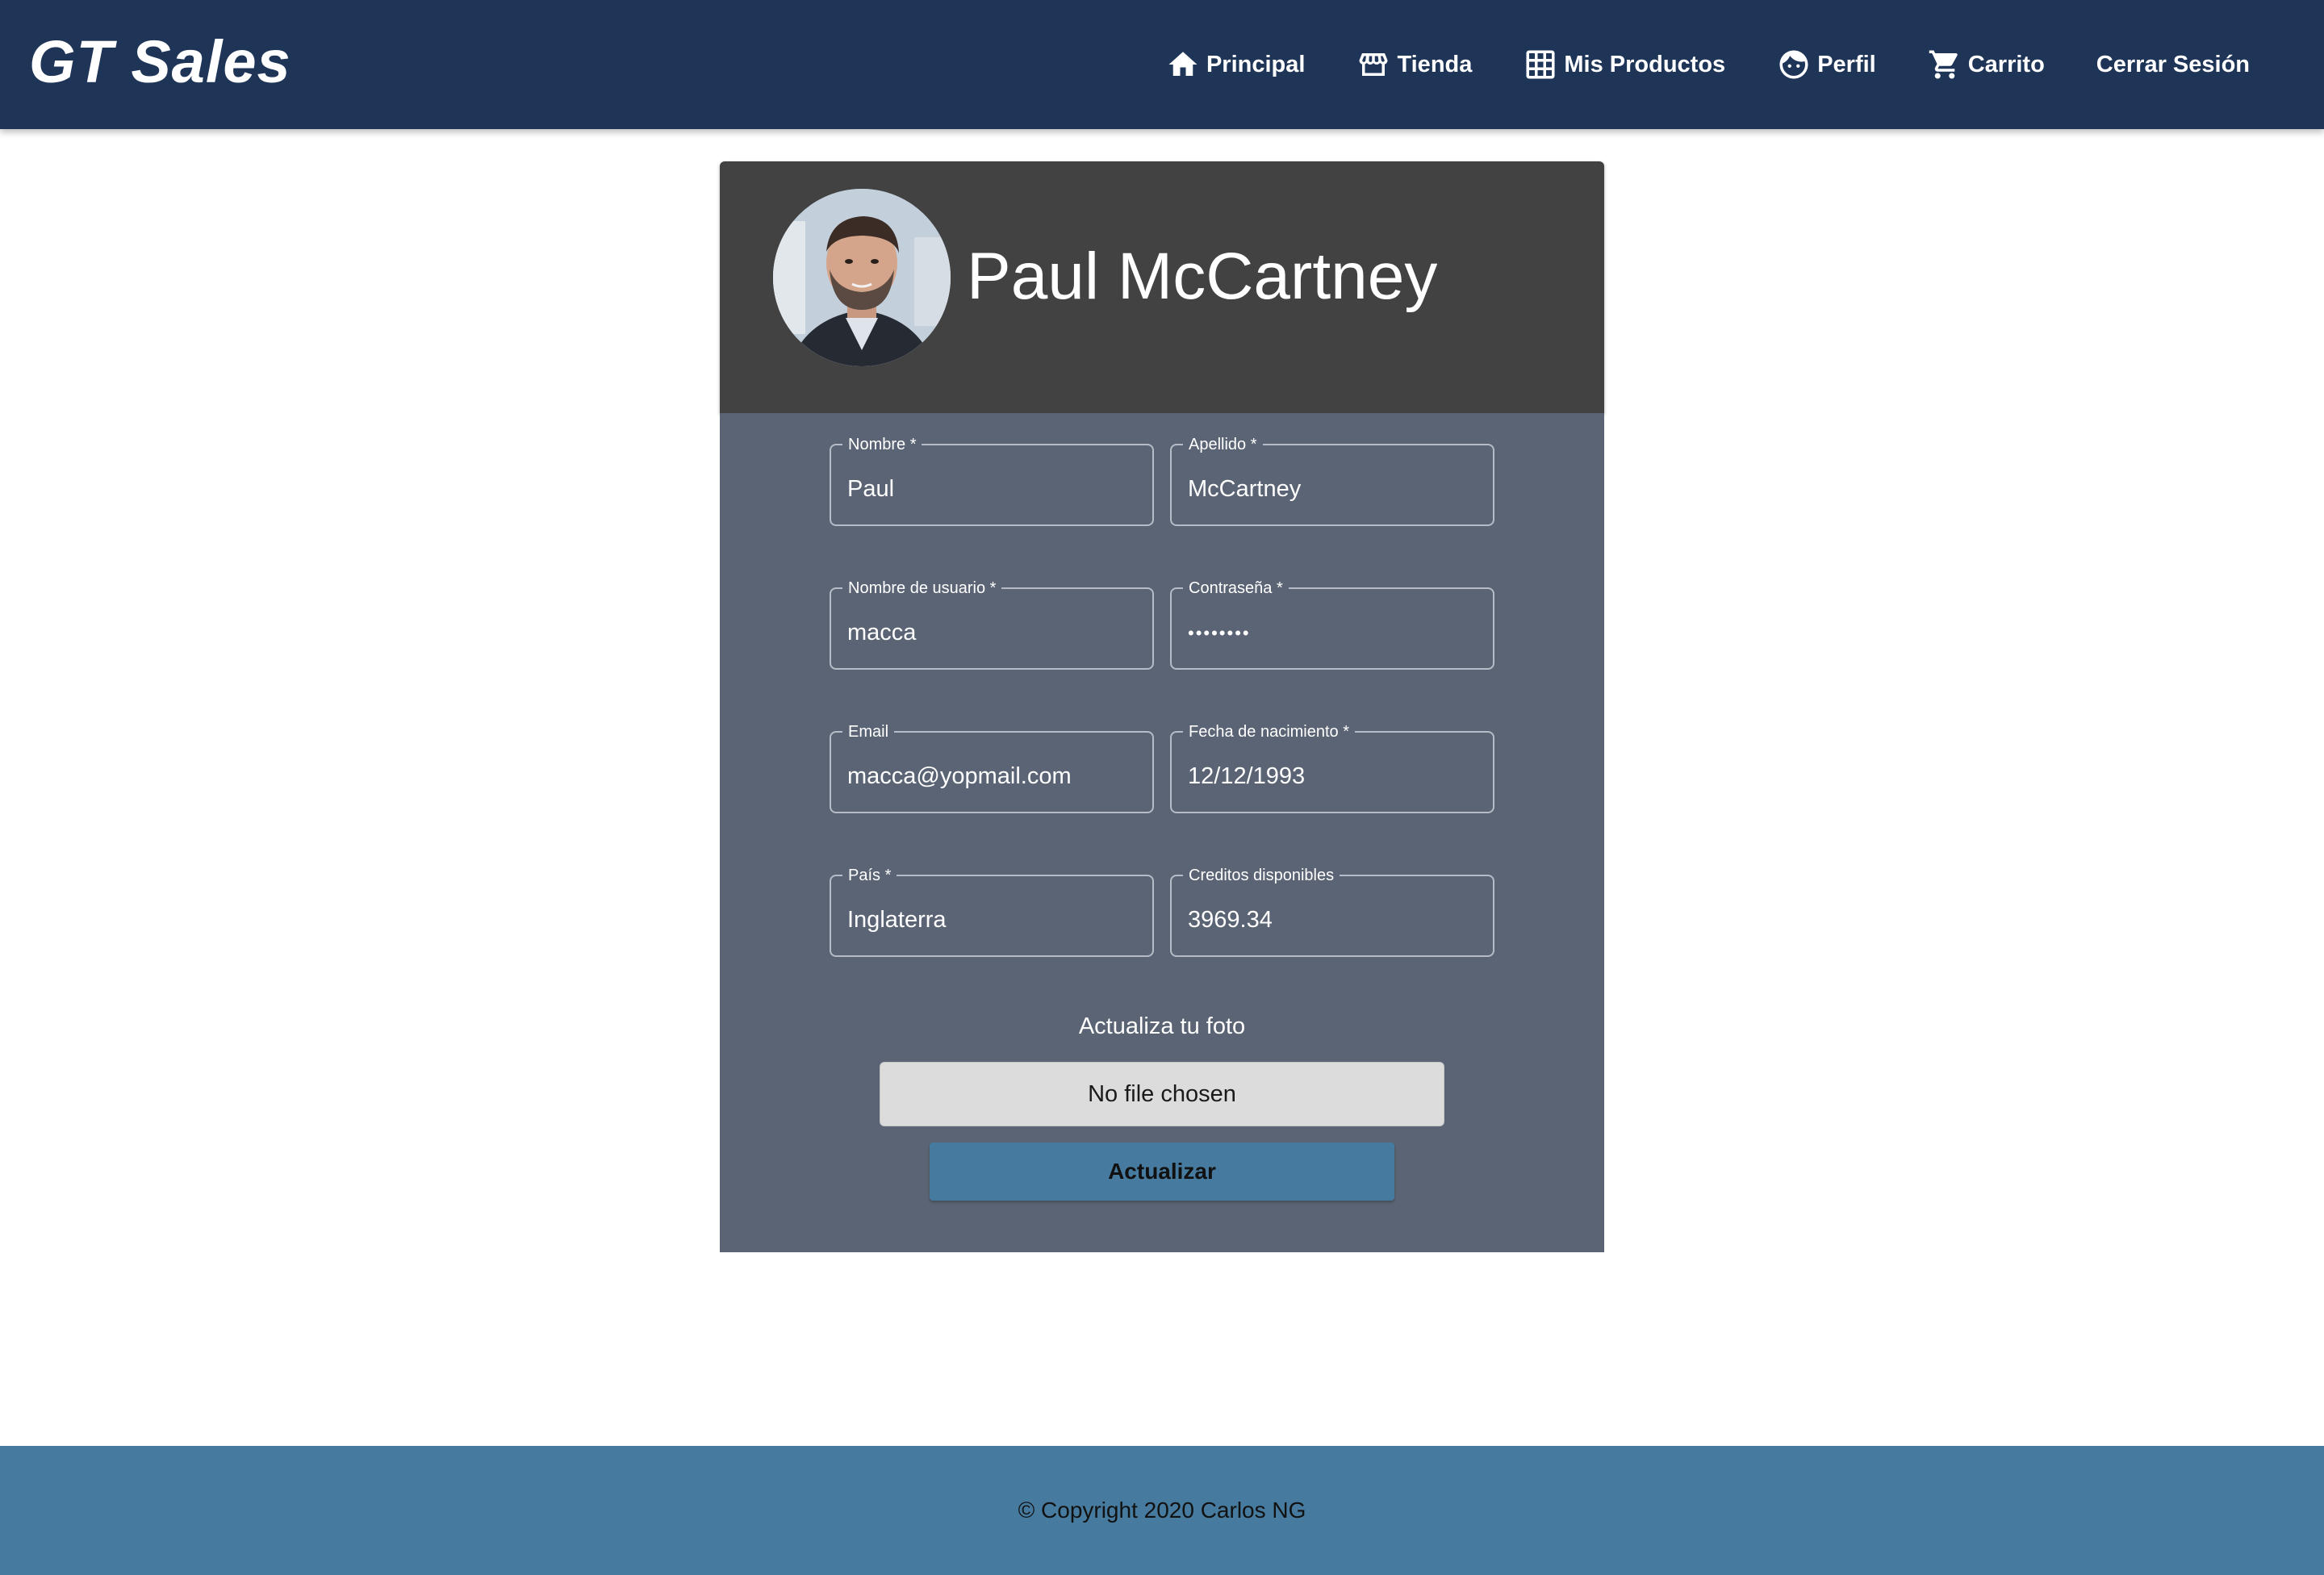  I want to click on brand-logo: GT Sales, so click(160, 61).